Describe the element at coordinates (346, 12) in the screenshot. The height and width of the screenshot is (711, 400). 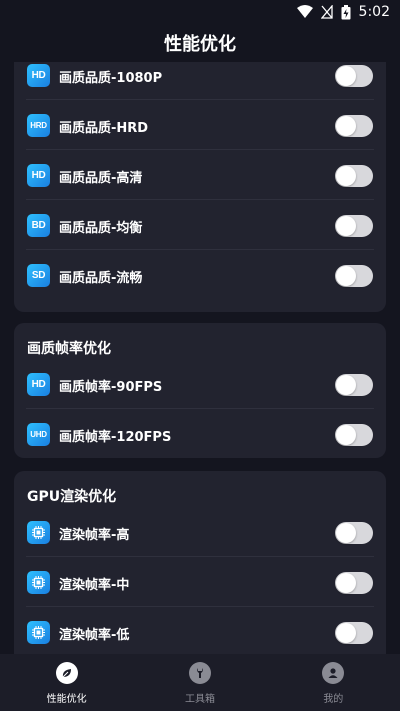
I see `battery-icon` at that location.